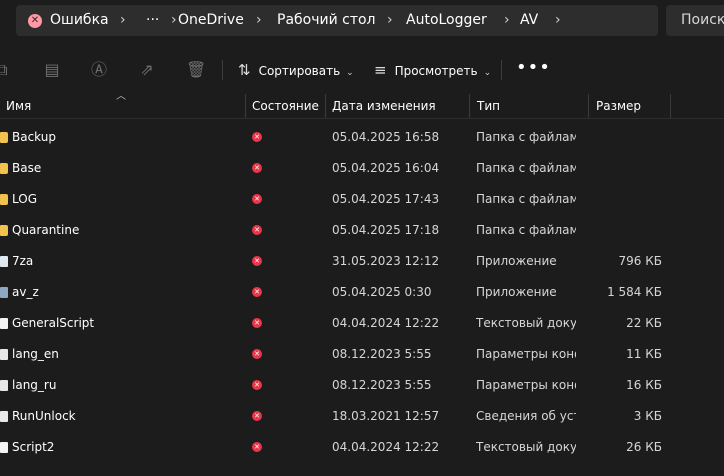 This screenshot has height=476, width=724. What do you see at coordinates (196, 70) in the screenshot?
I see `delete-icon: 🗑` at bounding box center [196, 70].